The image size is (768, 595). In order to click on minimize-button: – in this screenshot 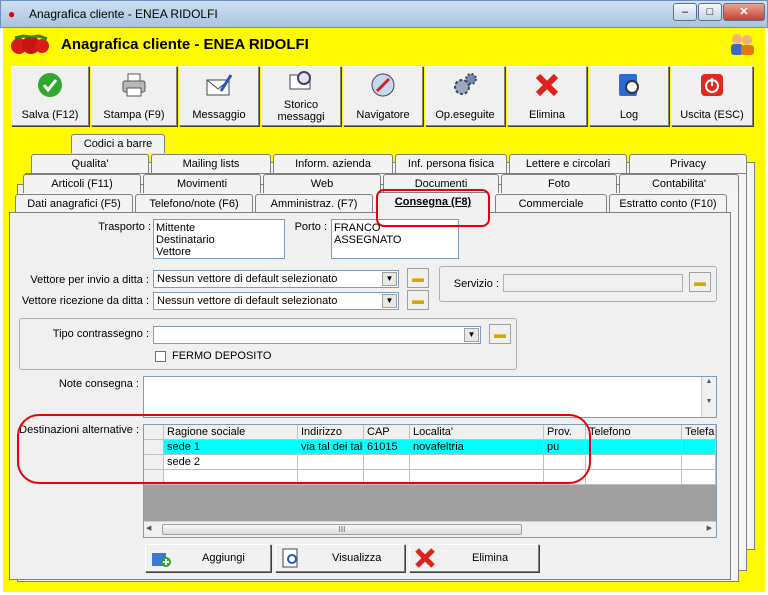, I will do `click(685, 12)`.